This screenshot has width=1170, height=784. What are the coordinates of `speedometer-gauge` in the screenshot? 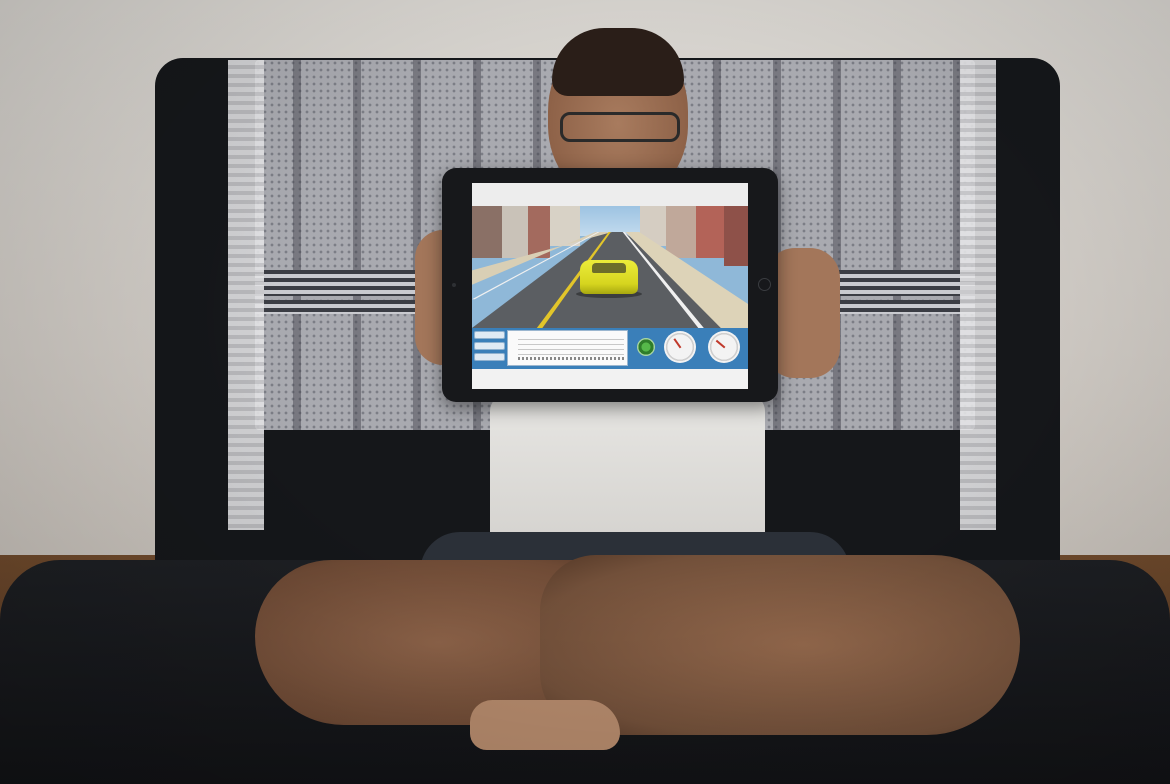 It's located at (680, 347).